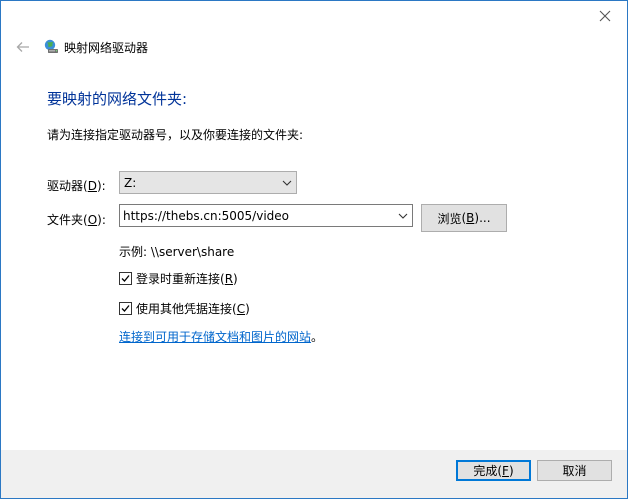 This screenshot has width=628, height=499. Describe the element at coordinates (175, 135) in the screenshot. I see `instruction-text: 请为连接指定驱动器号，以及你要连接的文件夹:` at that location.